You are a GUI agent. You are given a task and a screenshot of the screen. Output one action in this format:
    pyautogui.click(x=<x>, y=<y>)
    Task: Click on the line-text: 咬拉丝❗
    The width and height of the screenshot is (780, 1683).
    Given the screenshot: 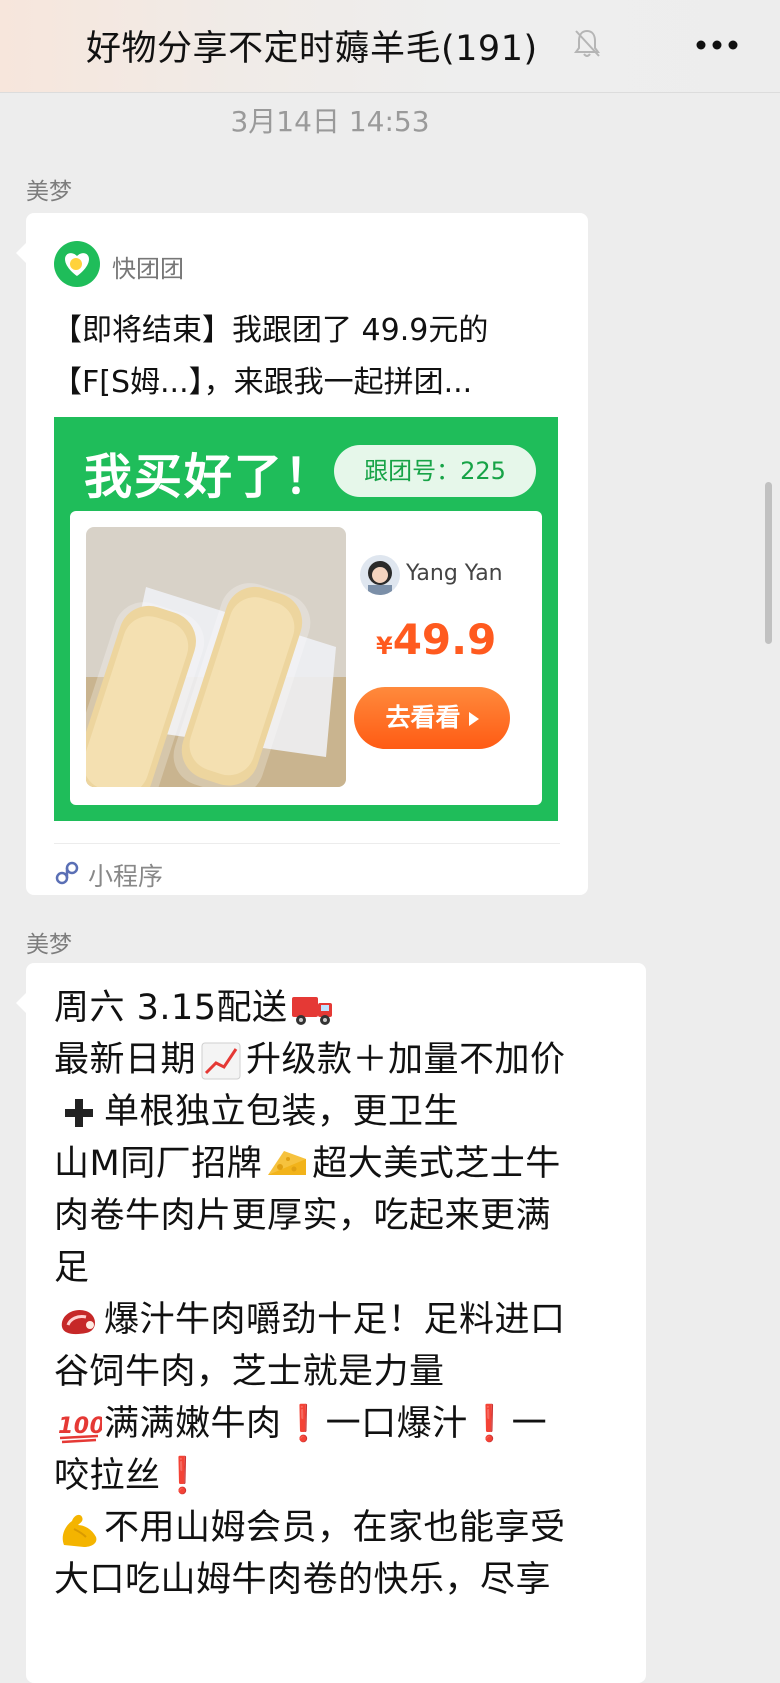 What is the action you would take?
    pyautogui.click(x=129, y=1476)
    